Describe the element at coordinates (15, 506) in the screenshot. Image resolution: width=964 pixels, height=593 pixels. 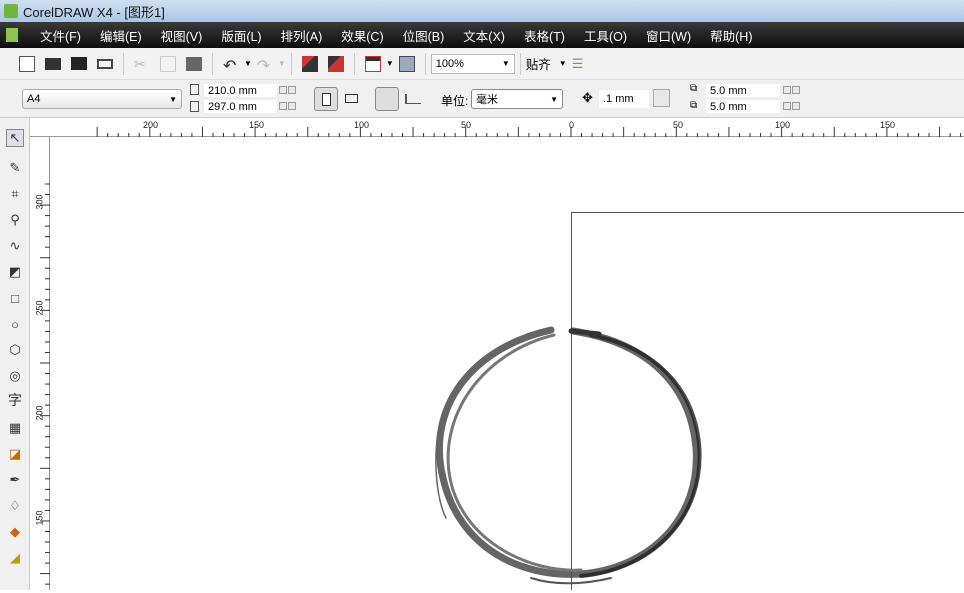
I see `outline-pen-icon: ♢` at that location.